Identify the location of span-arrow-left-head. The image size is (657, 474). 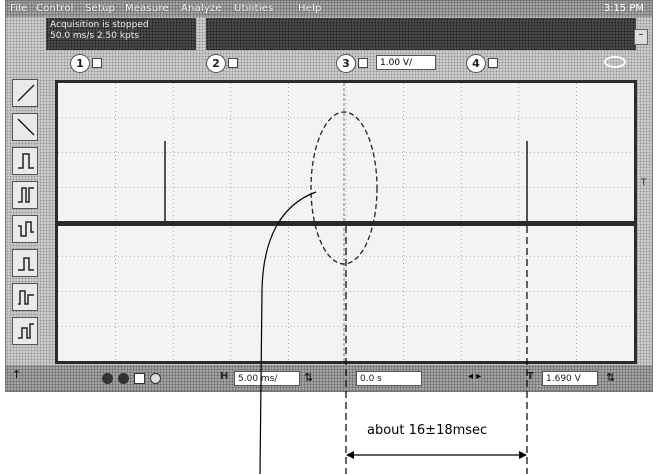
(350, 455).